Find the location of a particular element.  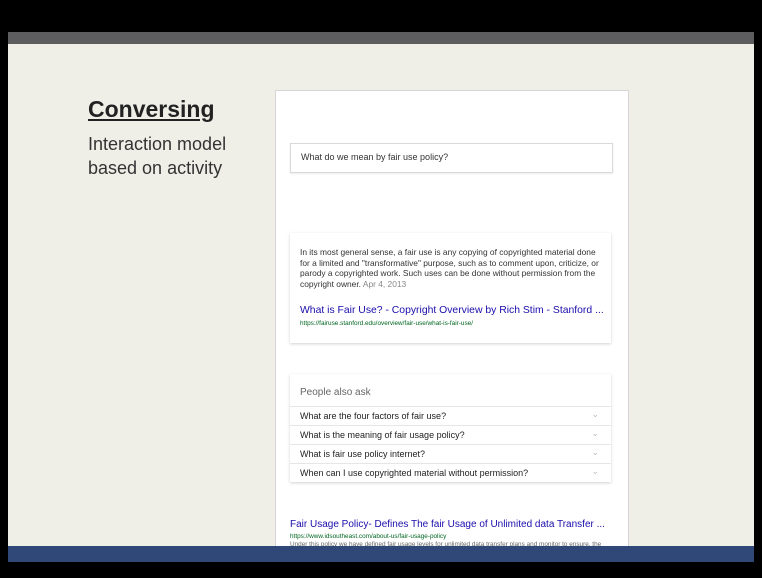

paa-question-3: What is fair use policy internet? ⌄ is located at coordinates (450, 454).